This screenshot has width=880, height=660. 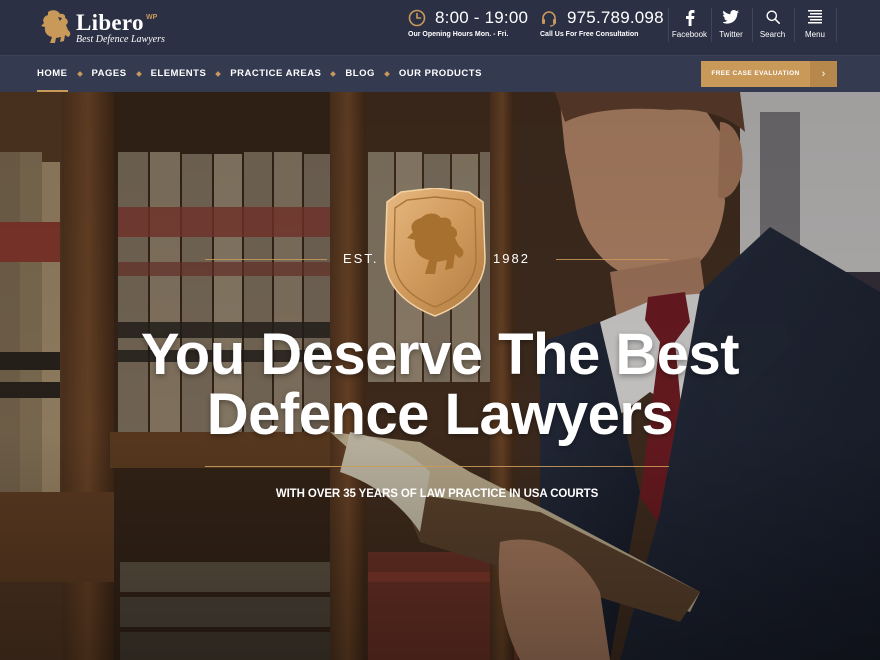 I want to click on hero-headline-line1: You Deserve The Best, so click(x=440, y=354).